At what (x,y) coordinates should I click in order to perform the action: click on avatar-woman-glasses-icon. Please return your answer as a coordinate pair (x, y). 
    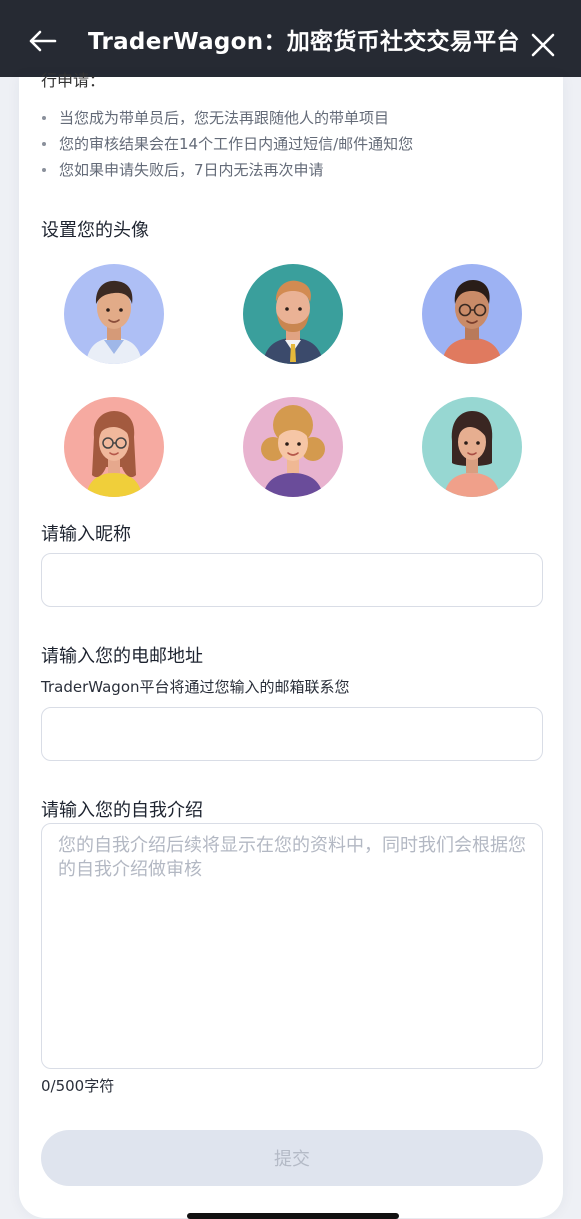
    Looking at the image, I should click on (114, 447).